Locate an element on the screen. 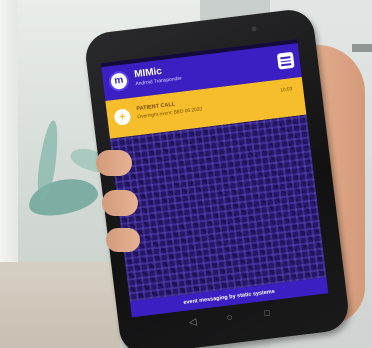 Image resolution: width=372 pixels, height=348 pixels. plus-icon: + is located at coordinates (122, 117).